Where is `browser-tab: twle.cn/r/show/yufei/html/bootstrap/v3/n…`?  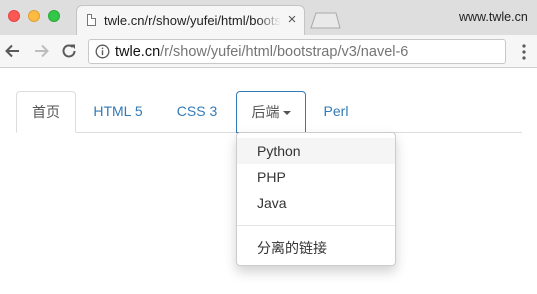 browser-tab: twle.cn/r/show/yufei/html/bootstrap/v3/n… is located at coordinates (190, 20).